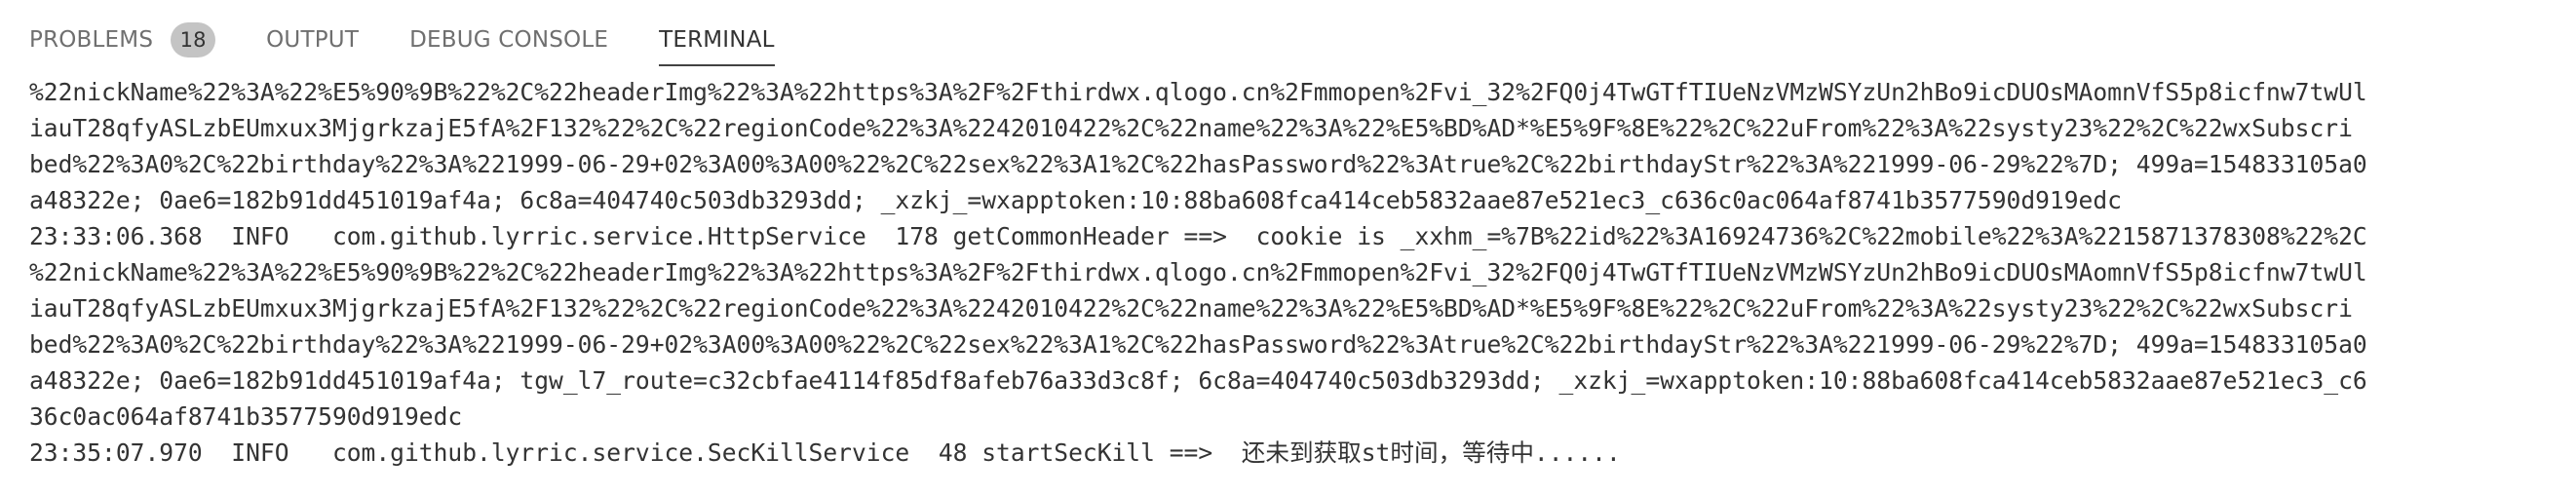 The image size is (2576, 495). What do you see at coordinates (246, 416) in the screenshot?
I see `terminal-line: 36c0ac064af8741b3577590d919edc` at bounding box center [246, 416].